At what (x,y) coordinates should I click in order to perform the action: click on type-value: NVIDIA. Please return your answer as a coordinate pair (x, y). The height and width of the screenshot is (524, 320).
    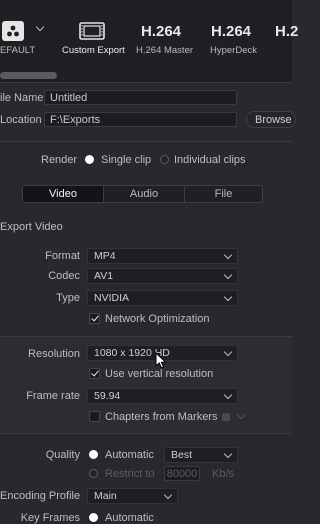
    Looking at the image, I should click on (112, 298).